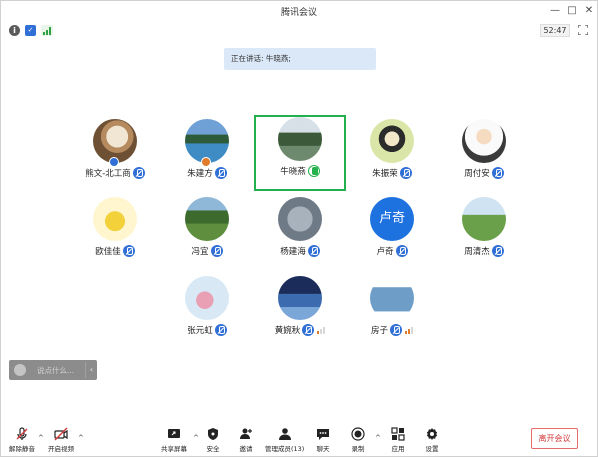 The height and width of the screenshot is (457, 598). What do you see at coordinates (385, 252) in the screenshot?
I see `participant-name: 卢奇` at bounding box center [385, 252].